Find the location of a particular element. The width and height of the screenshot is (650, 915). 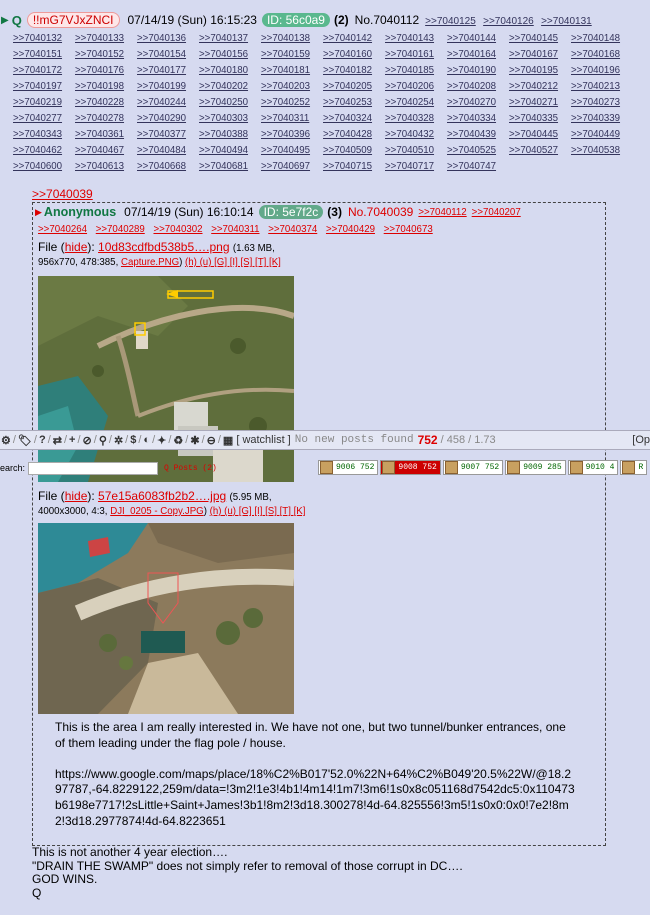

quote-link: >>7040039 is located at coordinates (62, 194).